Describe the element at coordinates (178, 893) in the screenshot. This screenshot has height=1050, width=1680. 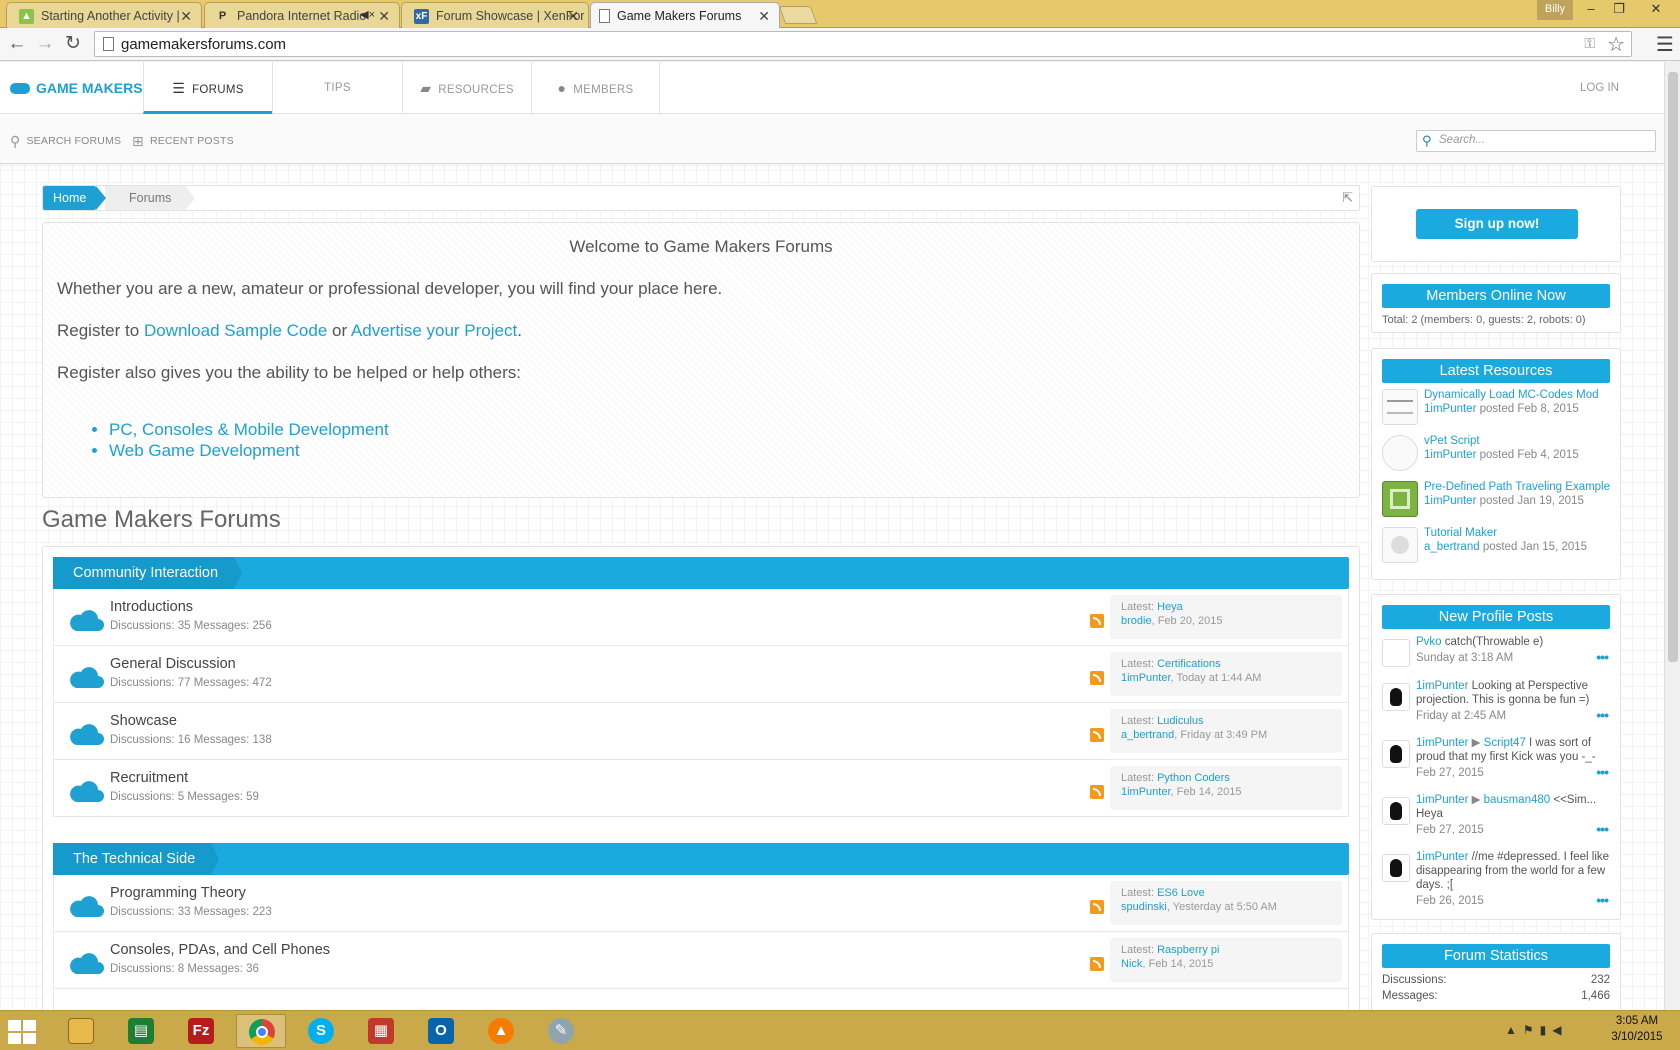
I see `forum-name: Programming Theory` at that location.